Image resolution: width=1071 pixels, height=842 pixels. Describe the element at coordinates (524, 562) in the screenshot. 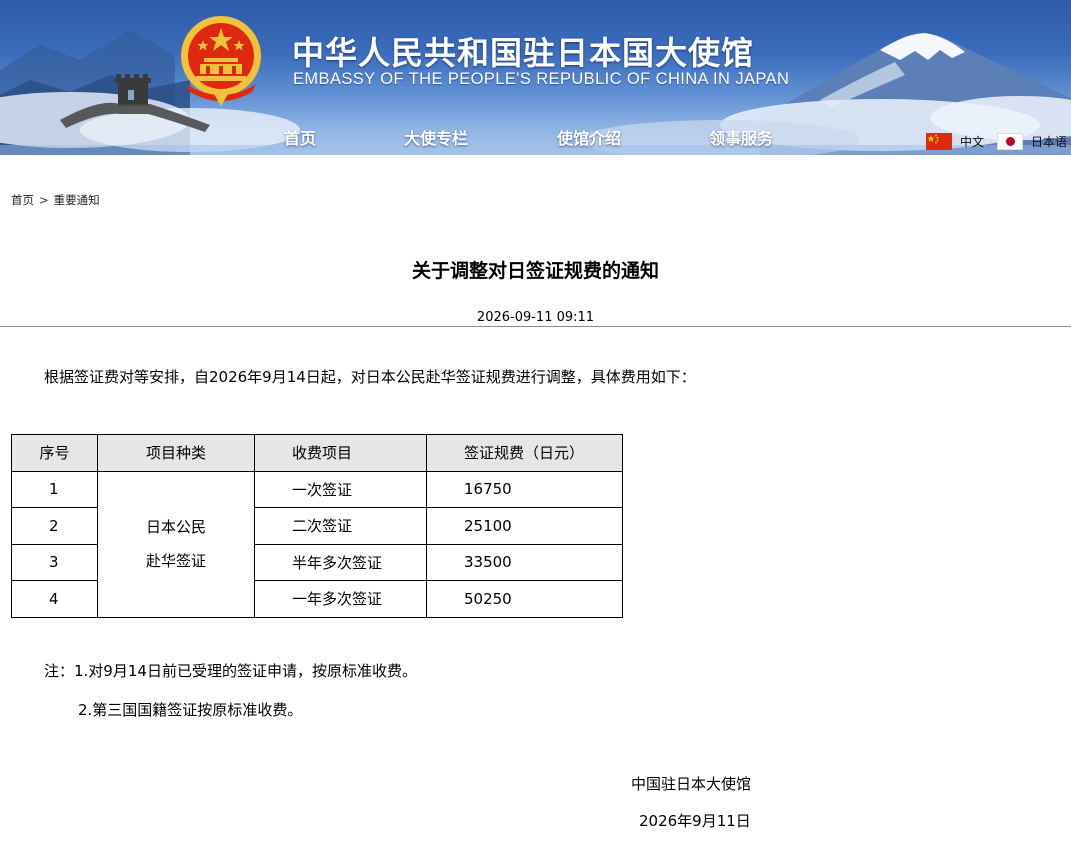

I see `cell-fee: 33500` at that location.